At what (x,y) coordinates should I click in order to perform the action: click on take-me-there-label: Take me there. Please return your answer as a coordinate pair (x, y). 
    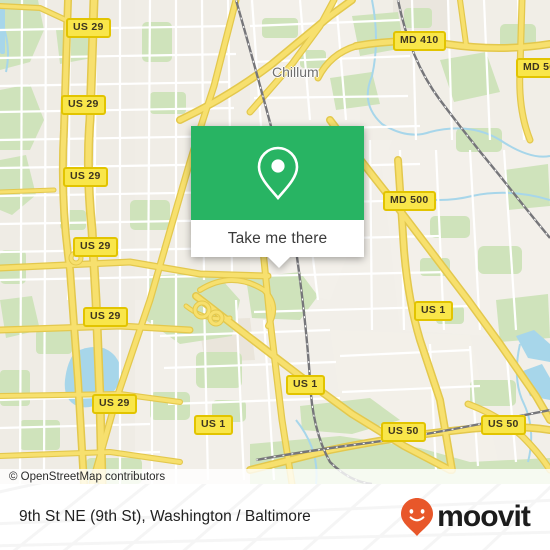
    Looking at the image, I should click on (277, 238).